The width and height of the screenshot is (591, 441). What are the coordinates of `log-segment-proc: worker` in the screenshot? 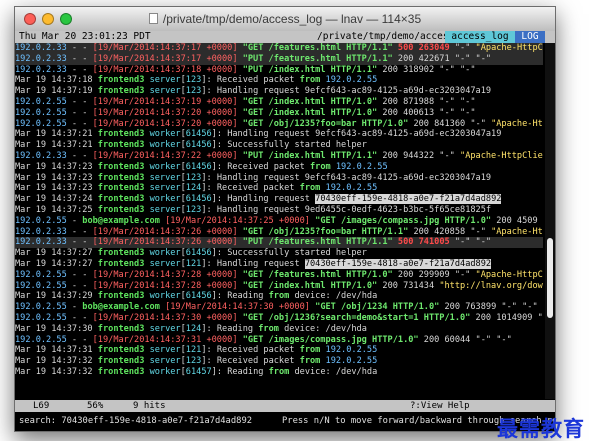 It's located at (165, 199).